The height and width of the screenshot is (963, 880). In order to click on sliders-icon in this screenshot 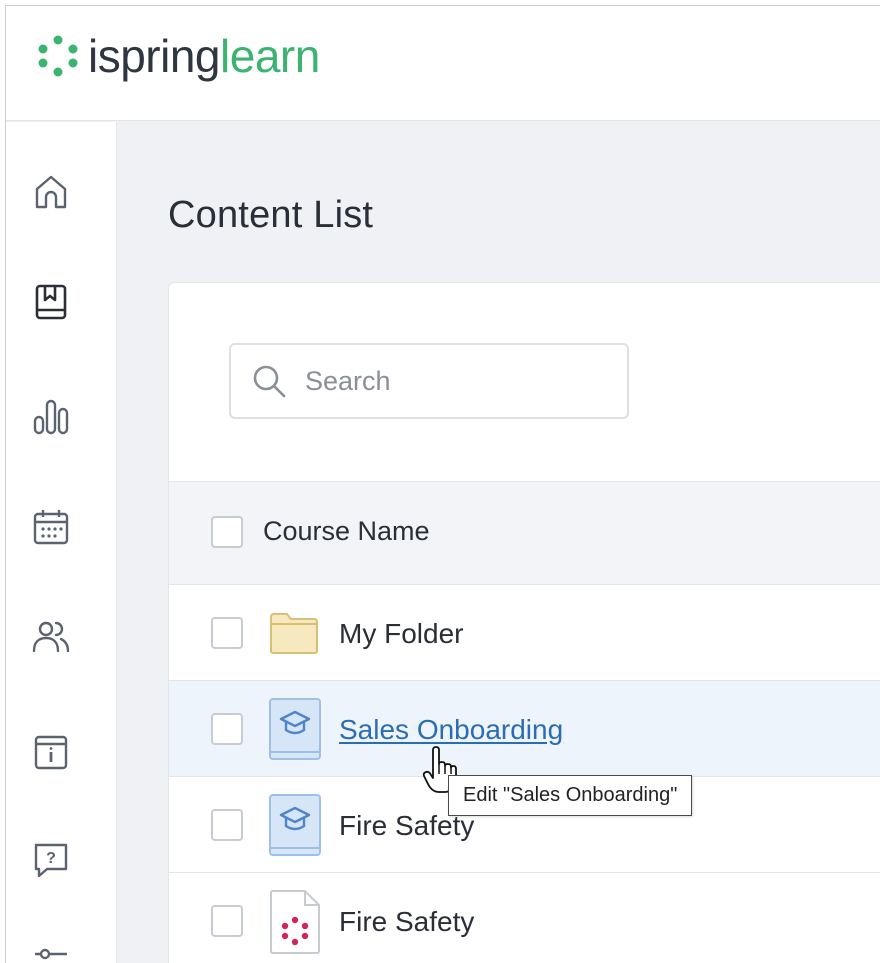, I will do `click(51, 954)`.